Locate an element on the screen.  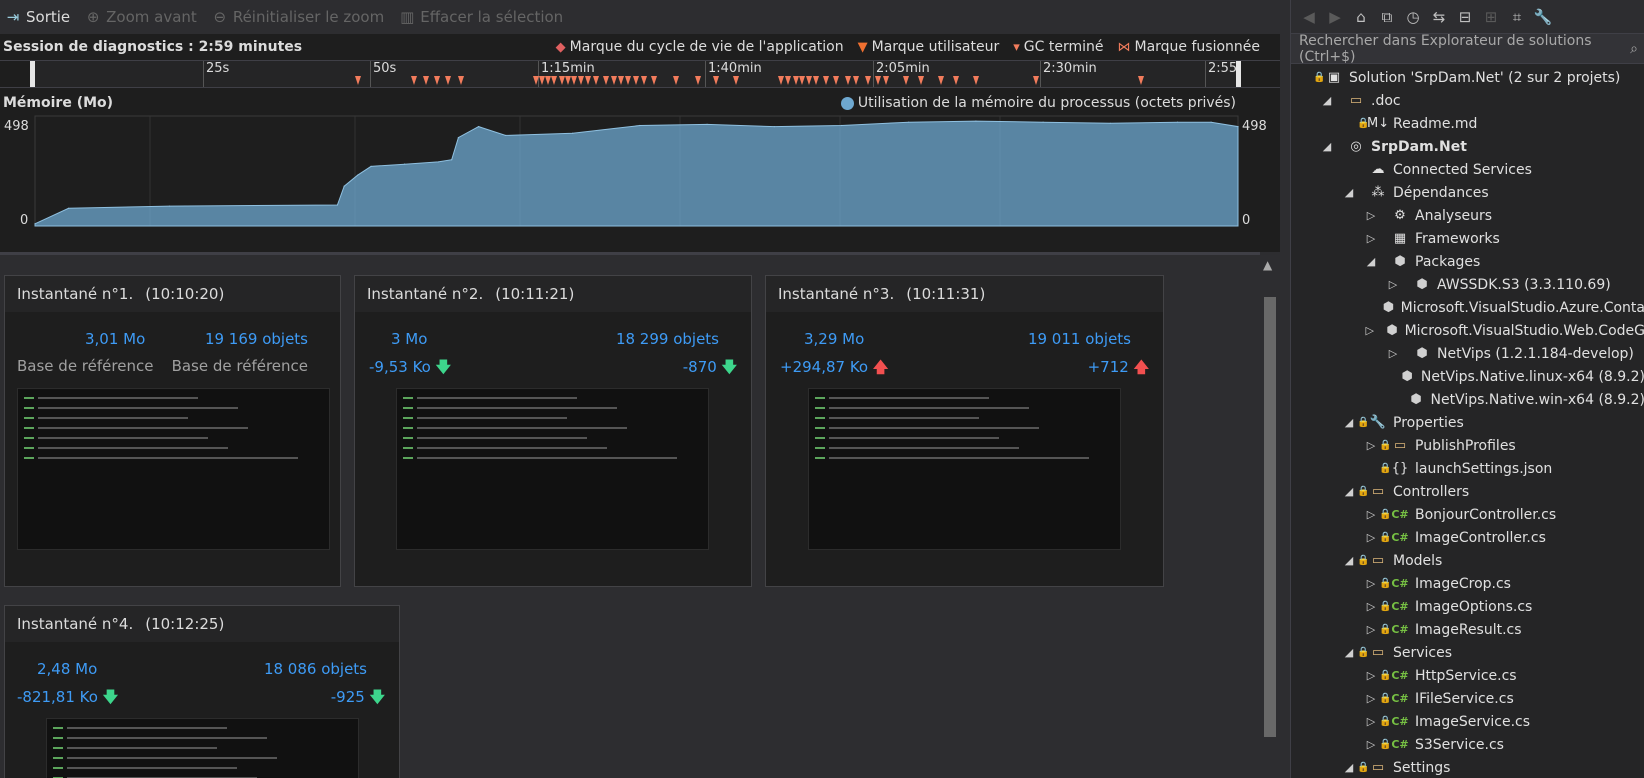
snapshot-objects-link: 19 169 objets is located at coordinates (256, 339).